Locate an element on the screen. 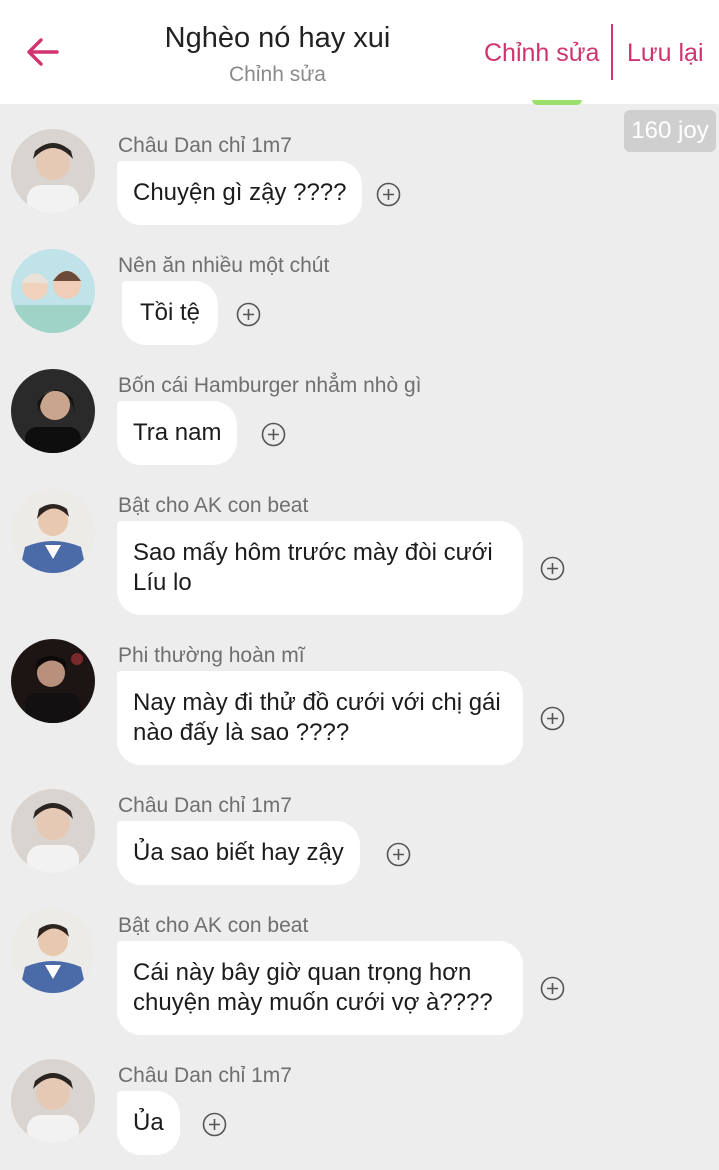 This screenshot has height=1170, width=719. save-button: Lưu lại is located at coordinates (665, 53).